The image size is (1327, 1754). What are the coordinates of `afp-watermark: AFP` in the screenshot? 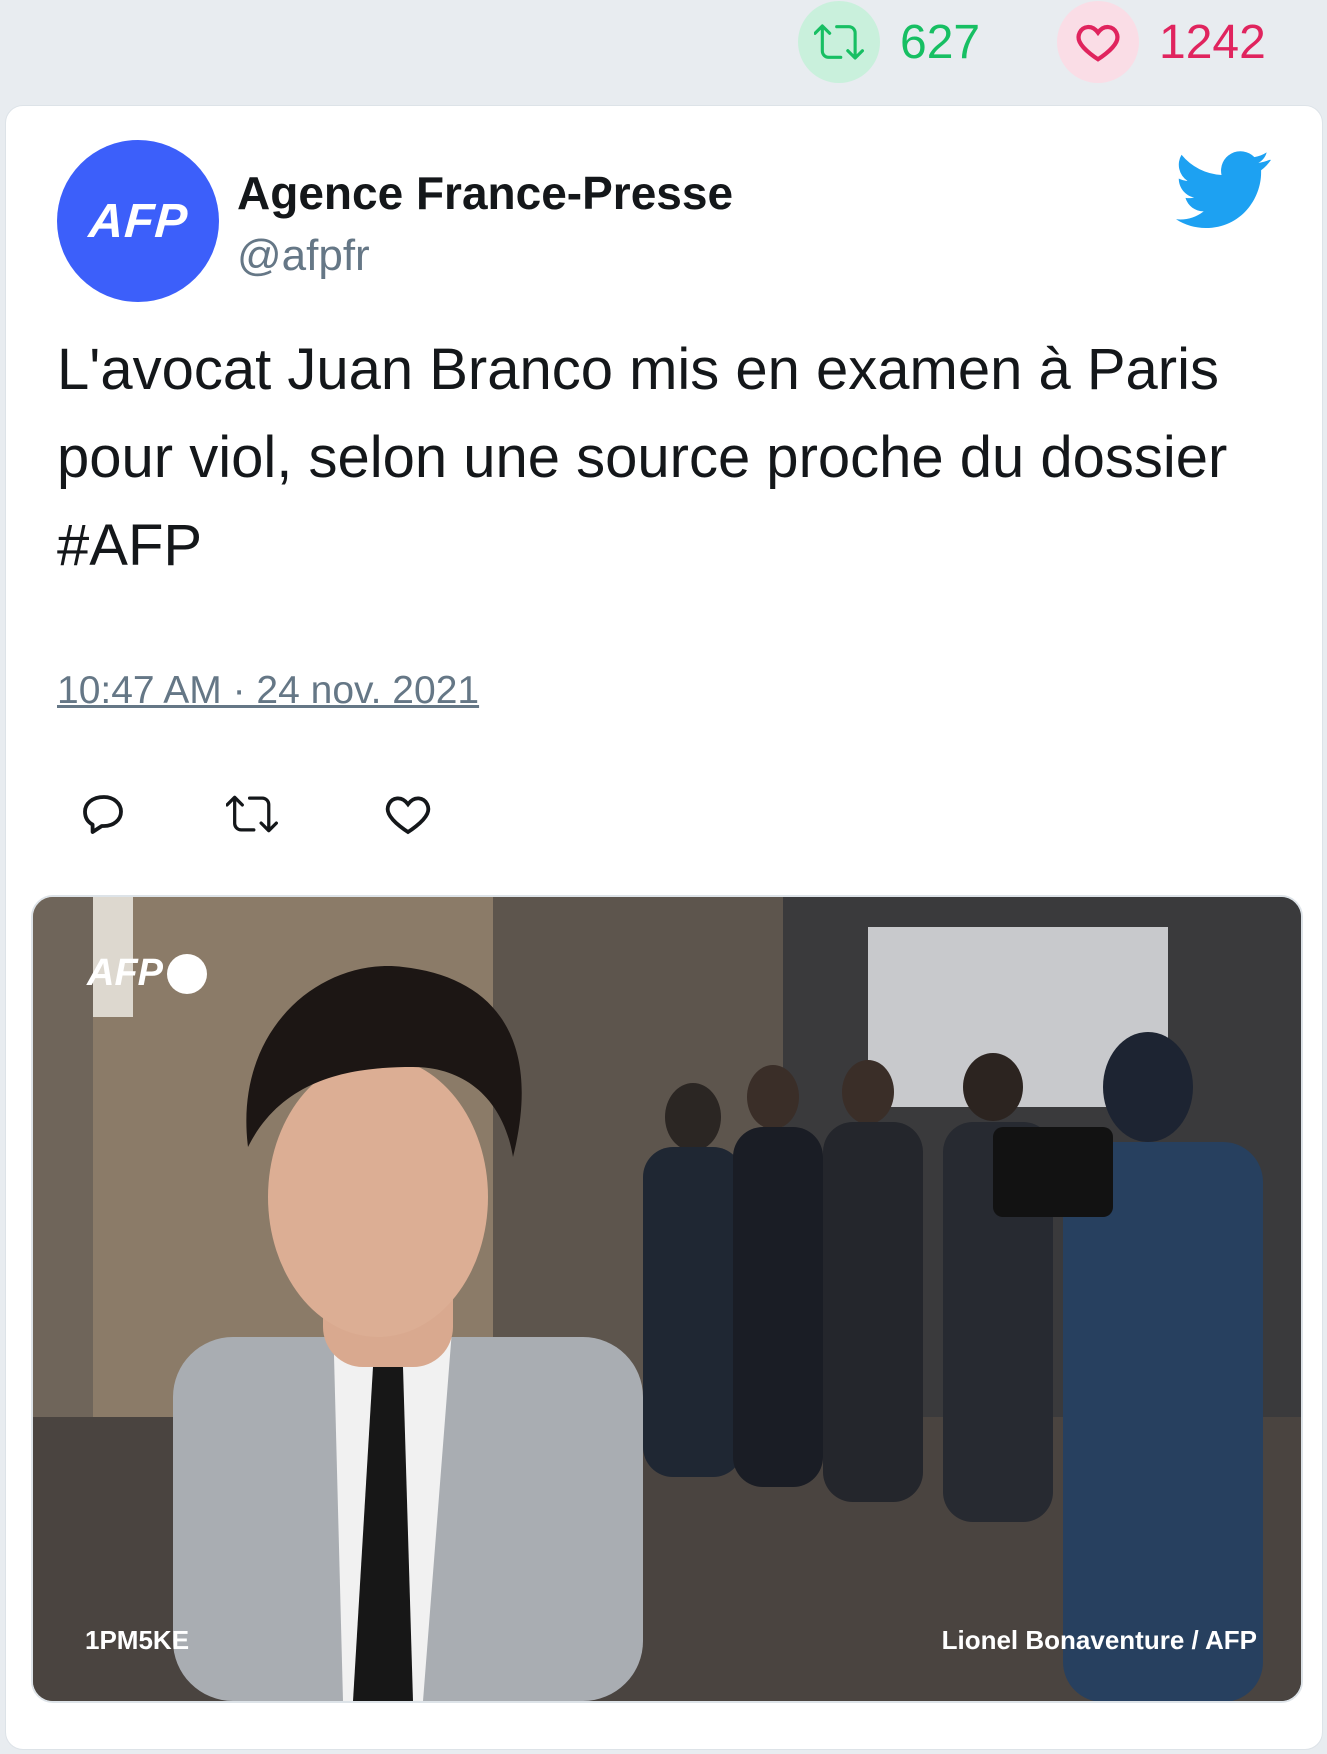 It's located at (147, 973).